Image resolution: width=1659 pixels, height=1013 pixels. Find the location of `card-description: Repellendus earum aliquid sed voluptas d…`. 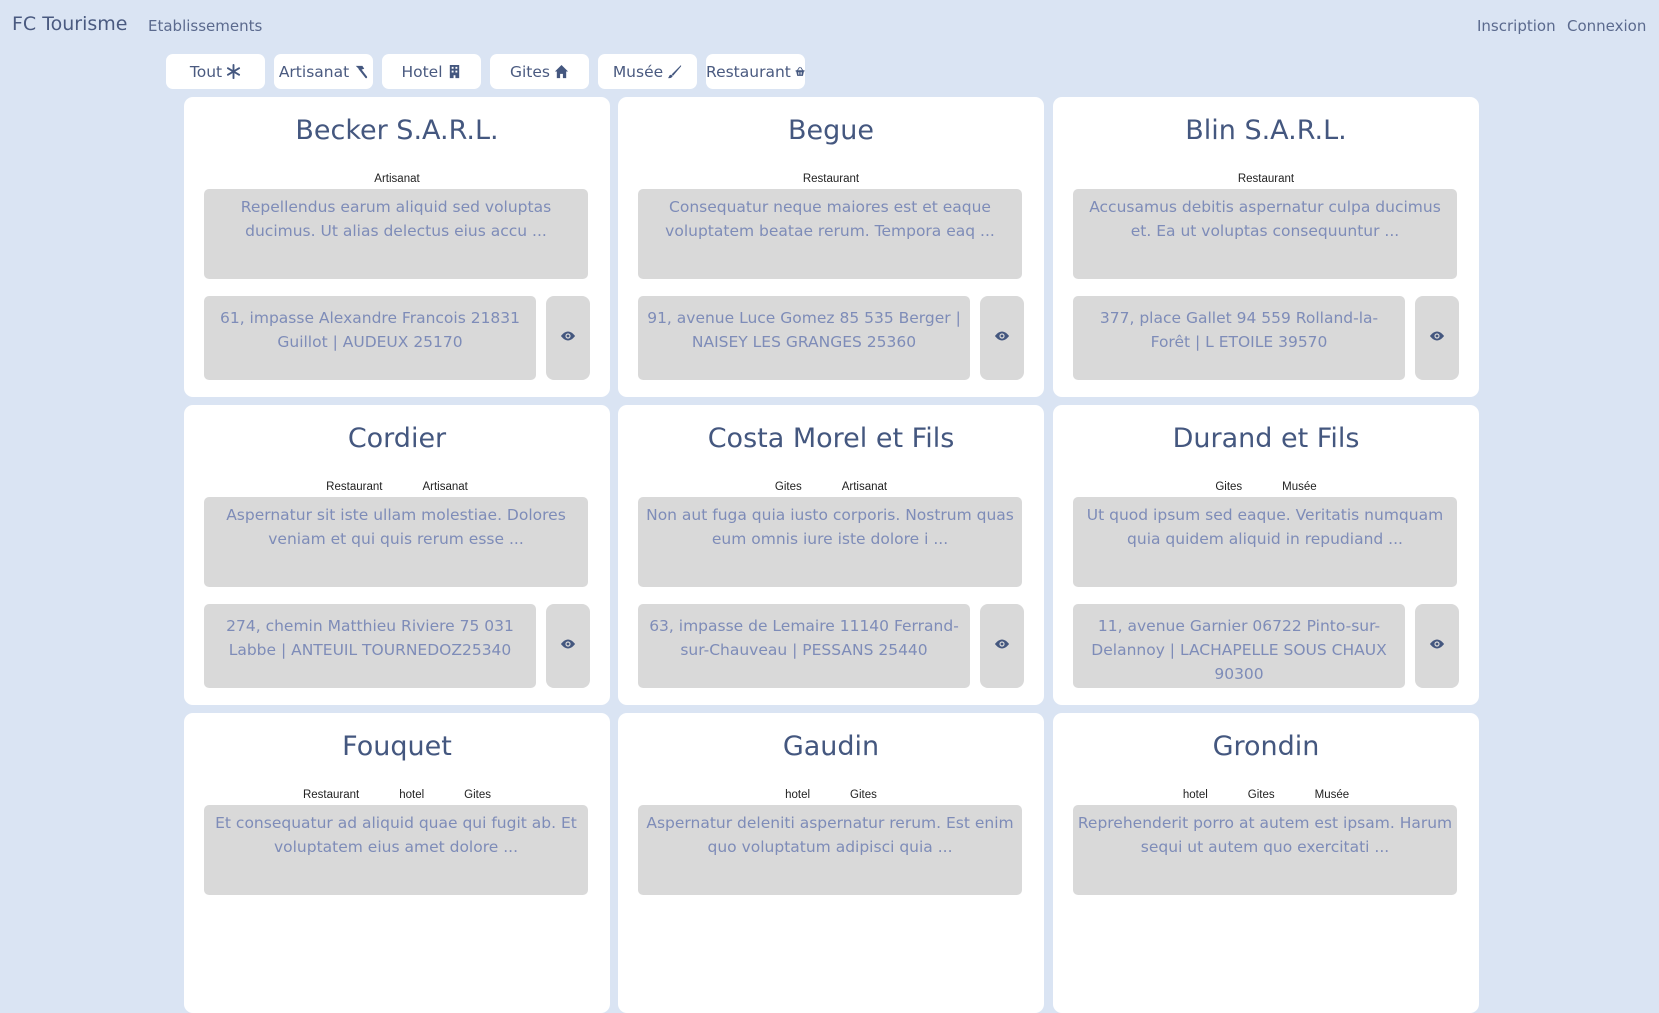

card-description: Repellendus earum aliquid sed voluptas d… is located at coordinates (396, 234).